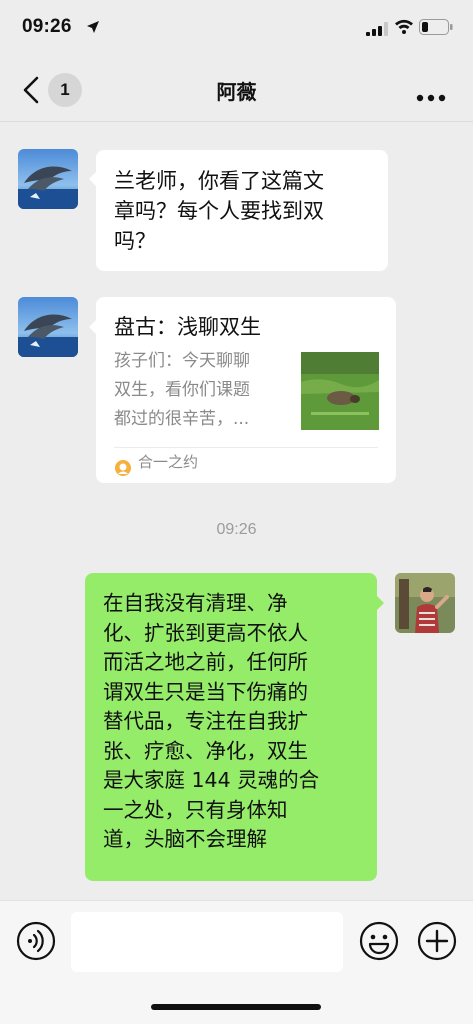  I want to click on chat-title: 阿薇, so click(236, 92).